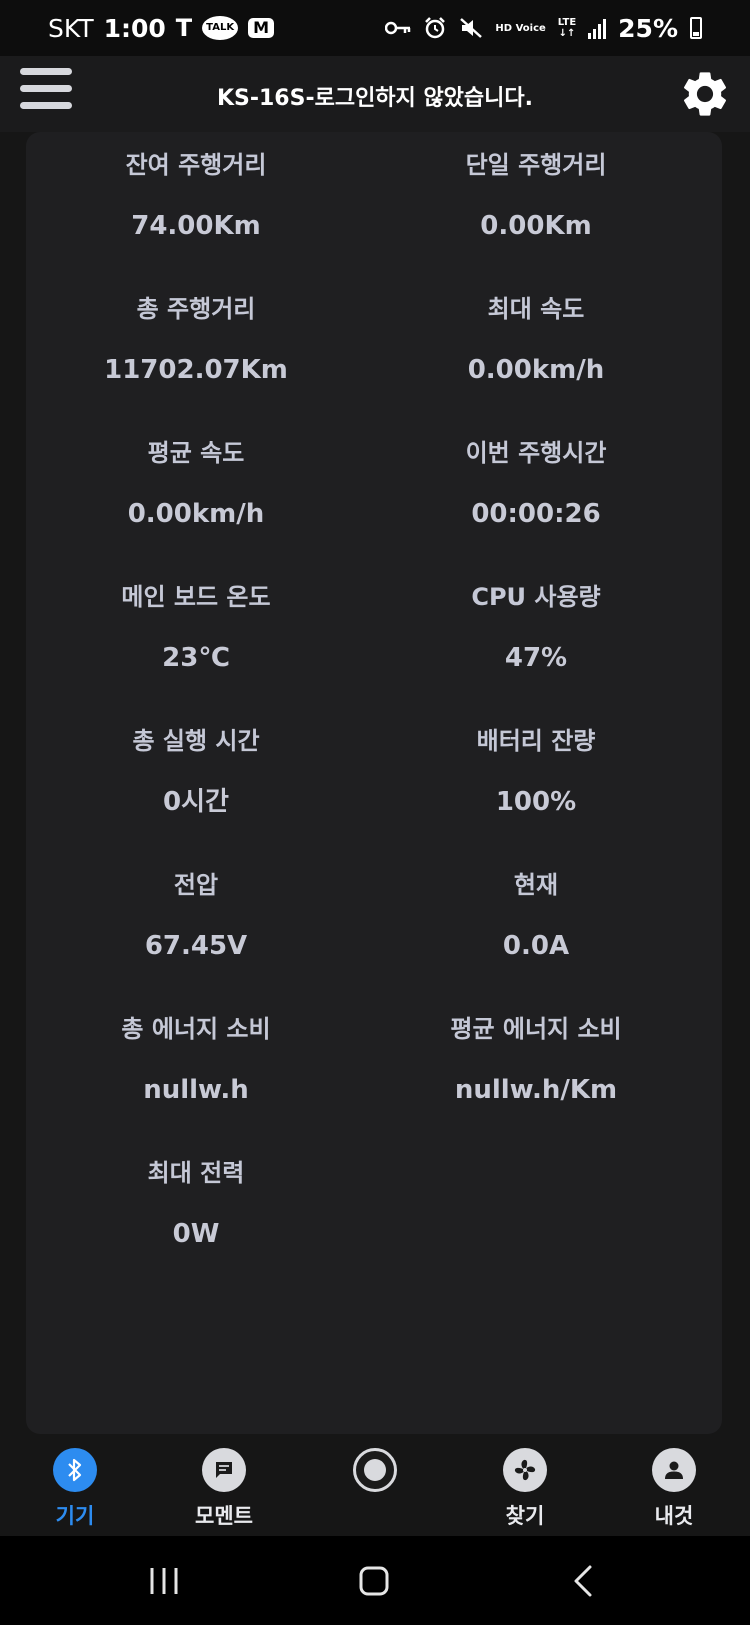 This screenshot has height=1625, width=750. Describe the element at coordinates (196, 309) in the screenshot. I see `stat-label: 총 주행거리` at that location.